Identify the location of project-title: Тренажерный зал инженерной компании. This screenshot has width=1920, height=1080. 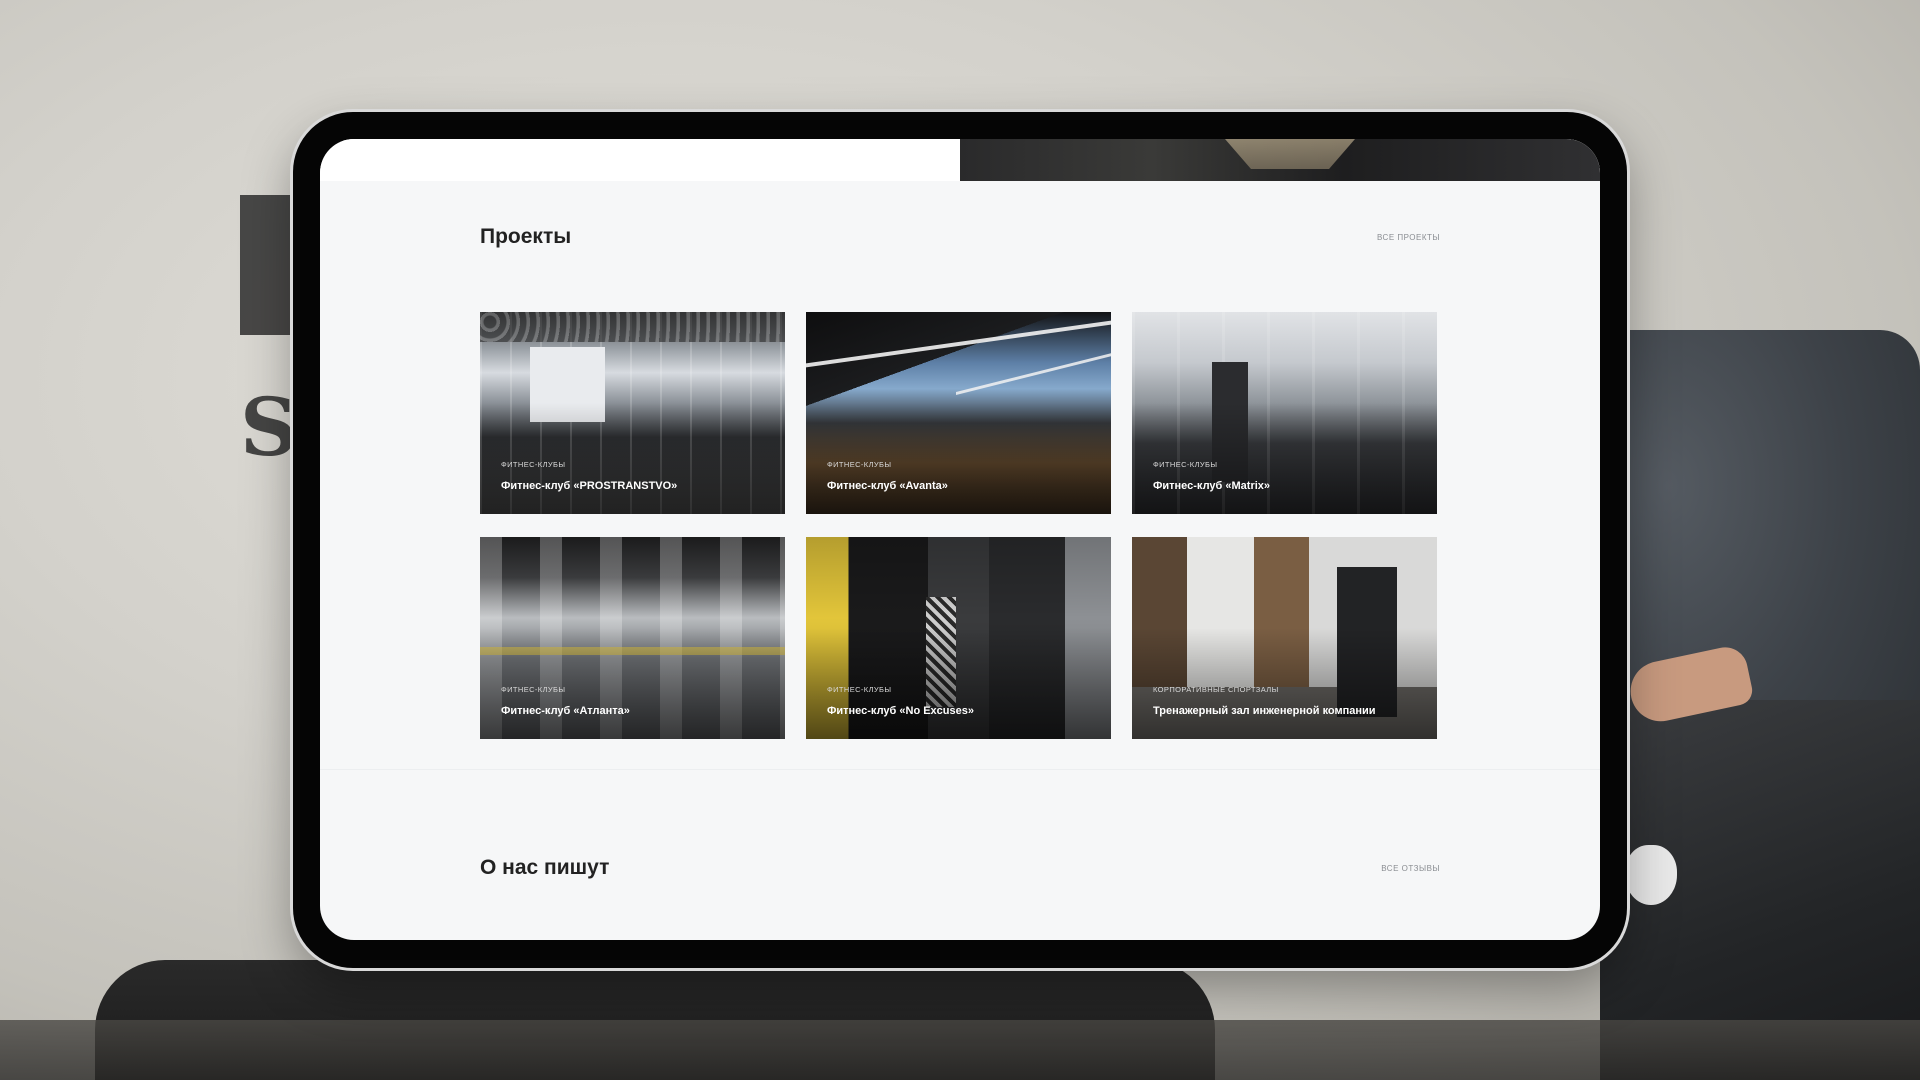
(1264, 711).